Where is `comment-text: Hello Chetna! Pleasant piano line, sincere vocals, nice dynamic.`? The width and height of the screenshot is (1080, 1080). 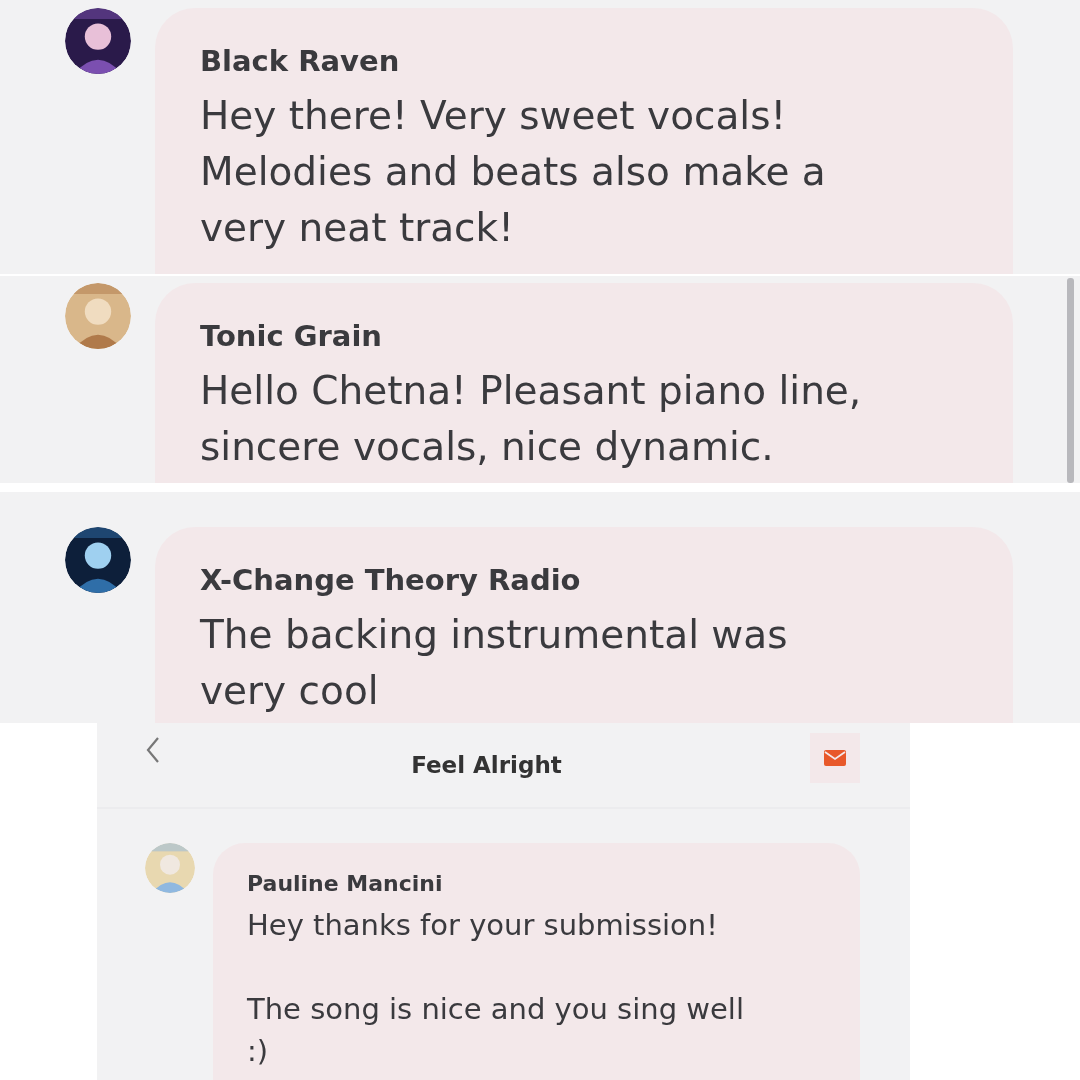
comment-text: Hello Chetna! Pleasant piano line, sincere vocals, nice dynamic. is located at coordinates (531, 419).